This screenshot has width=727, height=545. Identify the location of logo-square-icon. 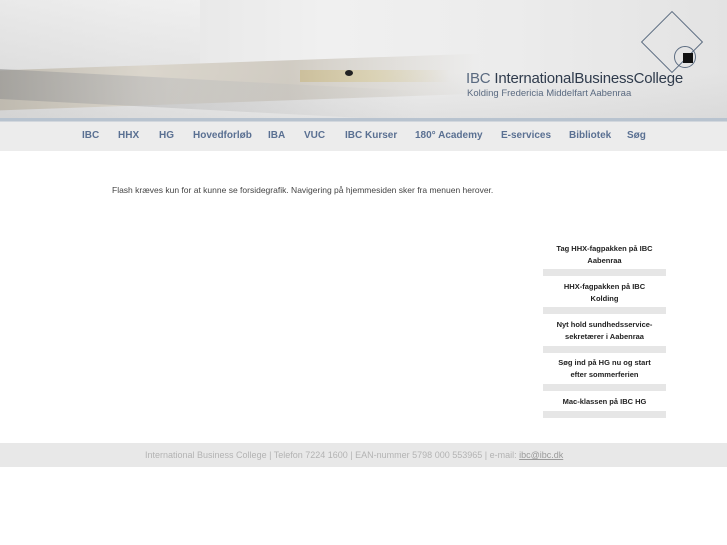
(688, 58).